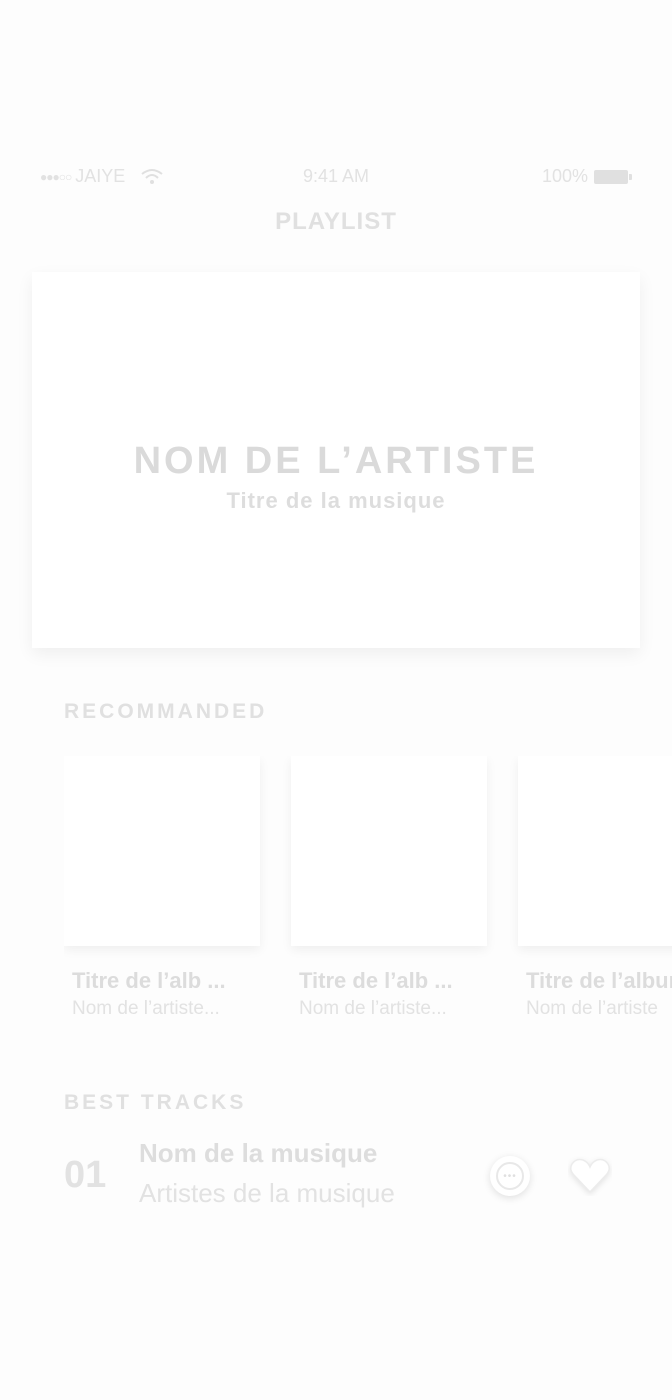  Describe the element at coordinates (155, 1102) in the screenshot. I see `best-tracks-section-title: BEST TRACKS` at that location.